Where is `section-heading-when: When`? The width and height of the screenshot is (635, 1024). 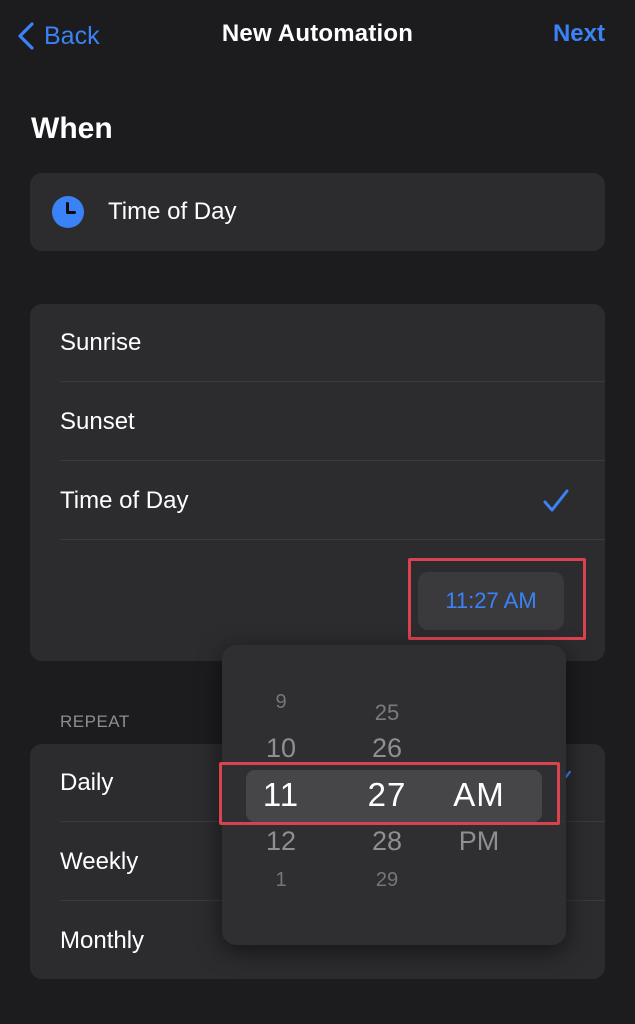 section-heading-when: When is located at coordinates (72, 128).